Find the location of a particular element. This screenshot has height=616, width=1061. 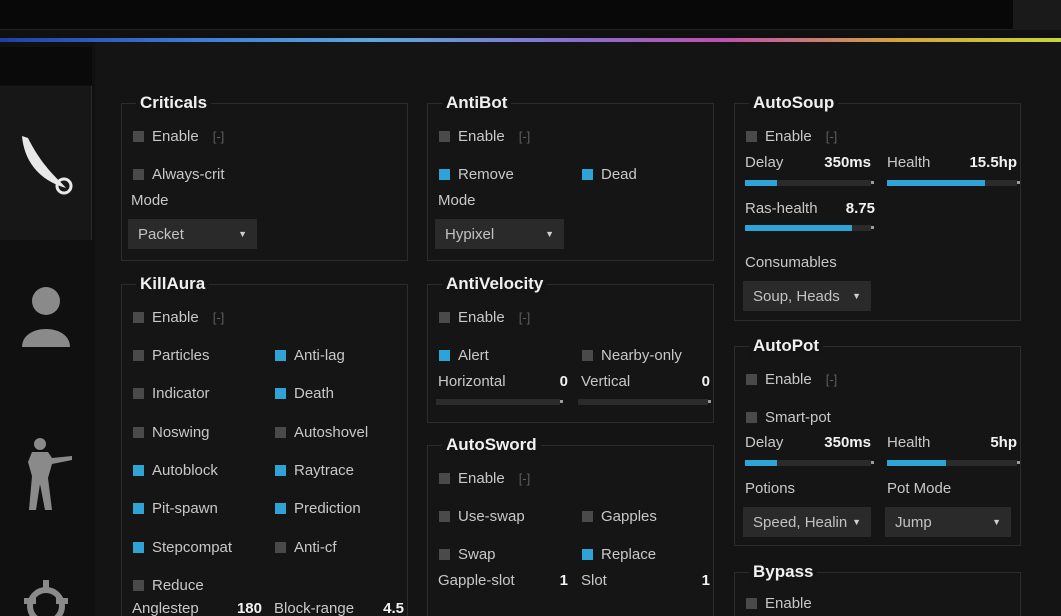

option-indicator: Indicator is located at coordinates (171, 393).